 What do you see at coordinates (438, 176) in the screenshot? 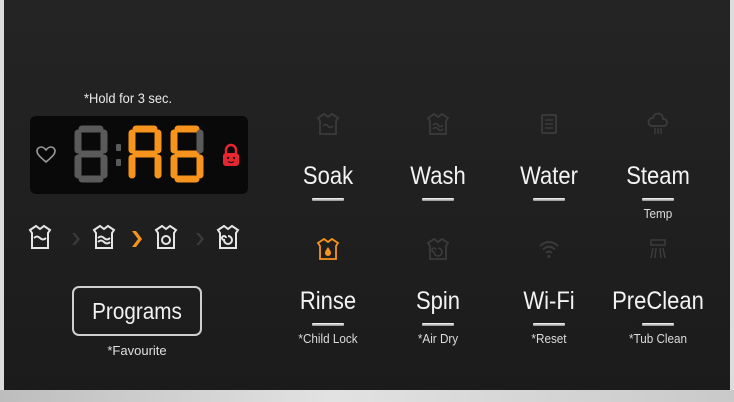
I see `wash-label: Wash` at bounding box center [438, 176].